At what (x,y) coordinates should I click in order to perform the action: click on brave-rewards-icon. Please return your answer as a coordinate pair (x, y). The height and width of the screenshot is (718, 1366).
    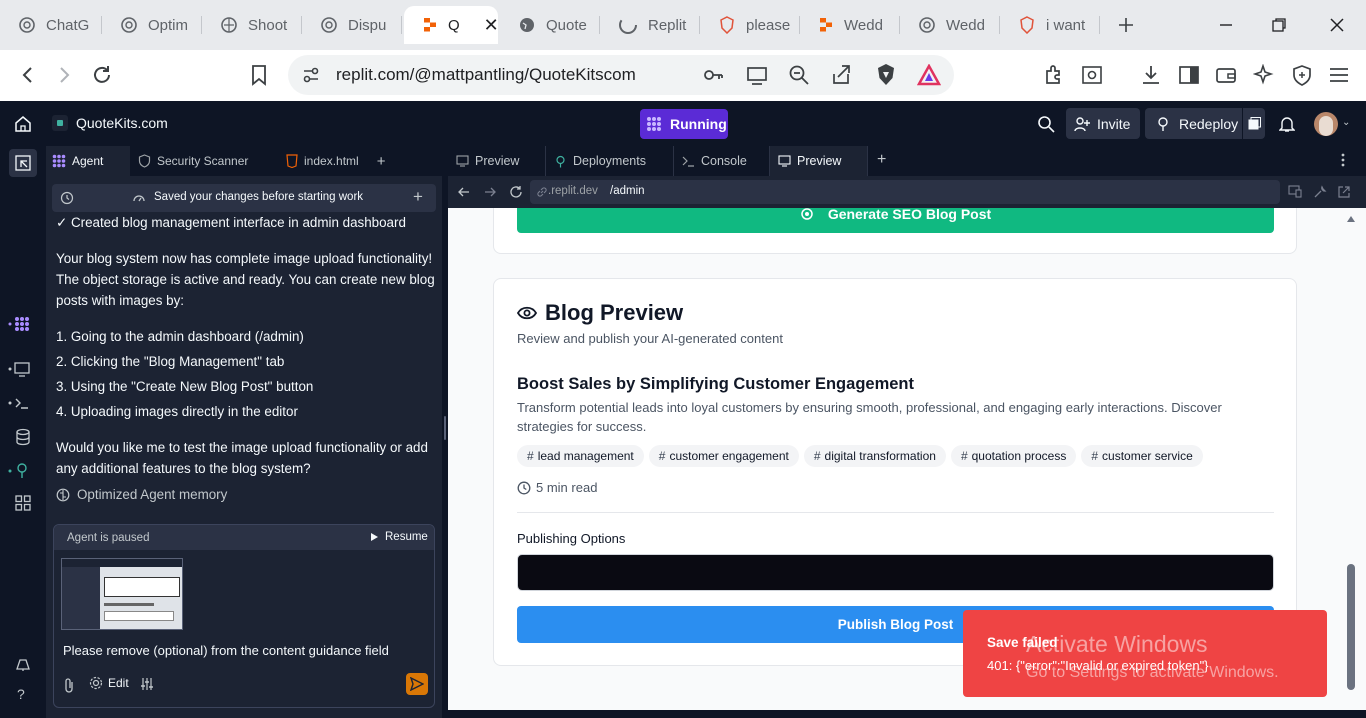
    Looking at the image, I should click on (929, 75).